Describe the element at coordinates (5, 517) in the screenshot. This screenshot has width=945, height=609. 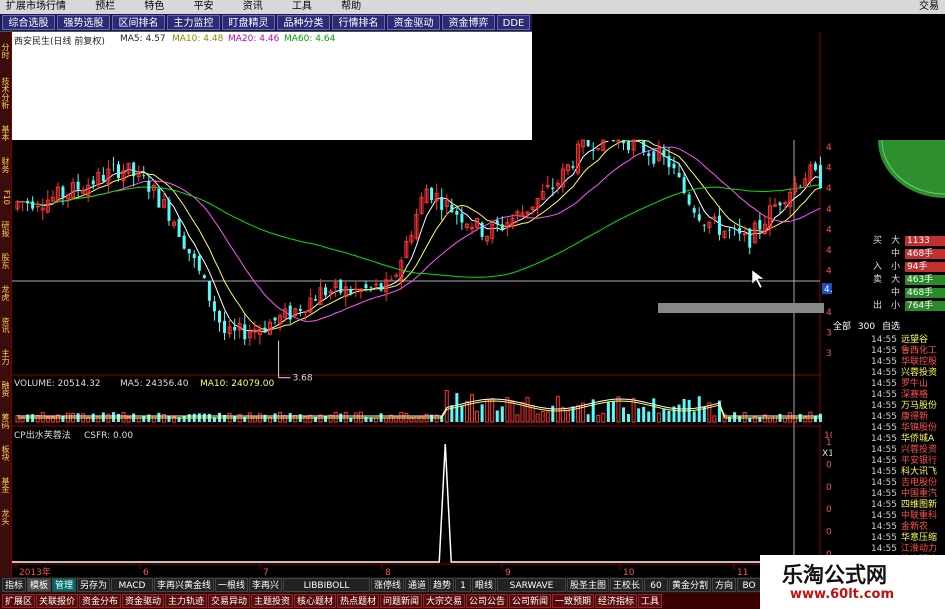
I see `left-tool-leader: 龙头` at that location.